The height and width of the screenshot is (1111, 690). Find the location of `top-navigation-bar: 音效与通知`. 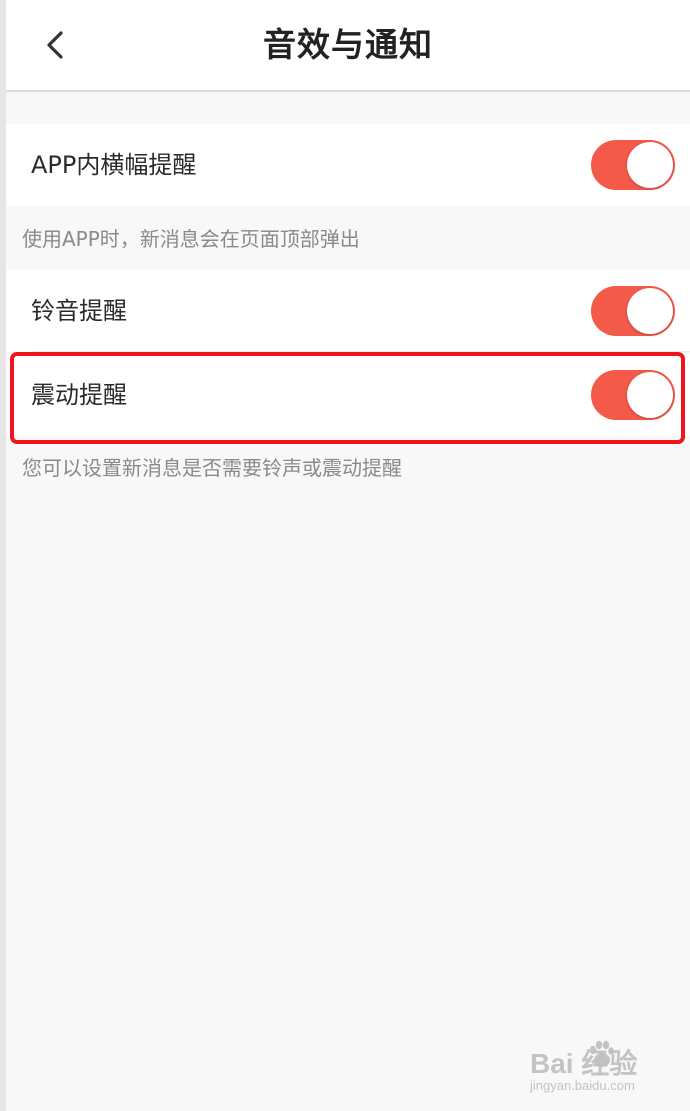

top-navigation-bar: 音效与通知 is located at coordinates (348, 46).